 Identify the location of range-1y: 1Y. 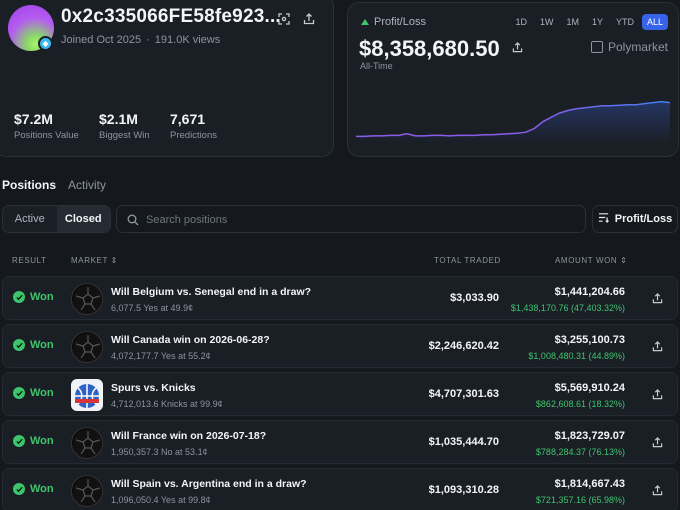
(597, 22).